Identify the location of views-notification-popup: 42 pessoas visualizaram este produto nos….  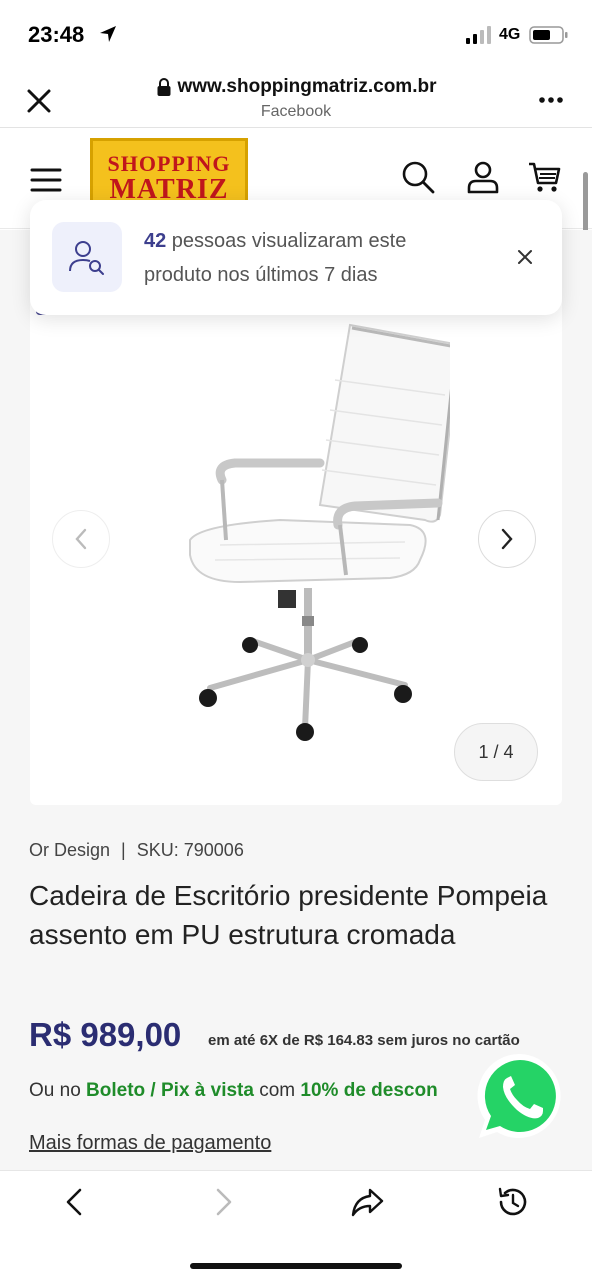
(296, 257).